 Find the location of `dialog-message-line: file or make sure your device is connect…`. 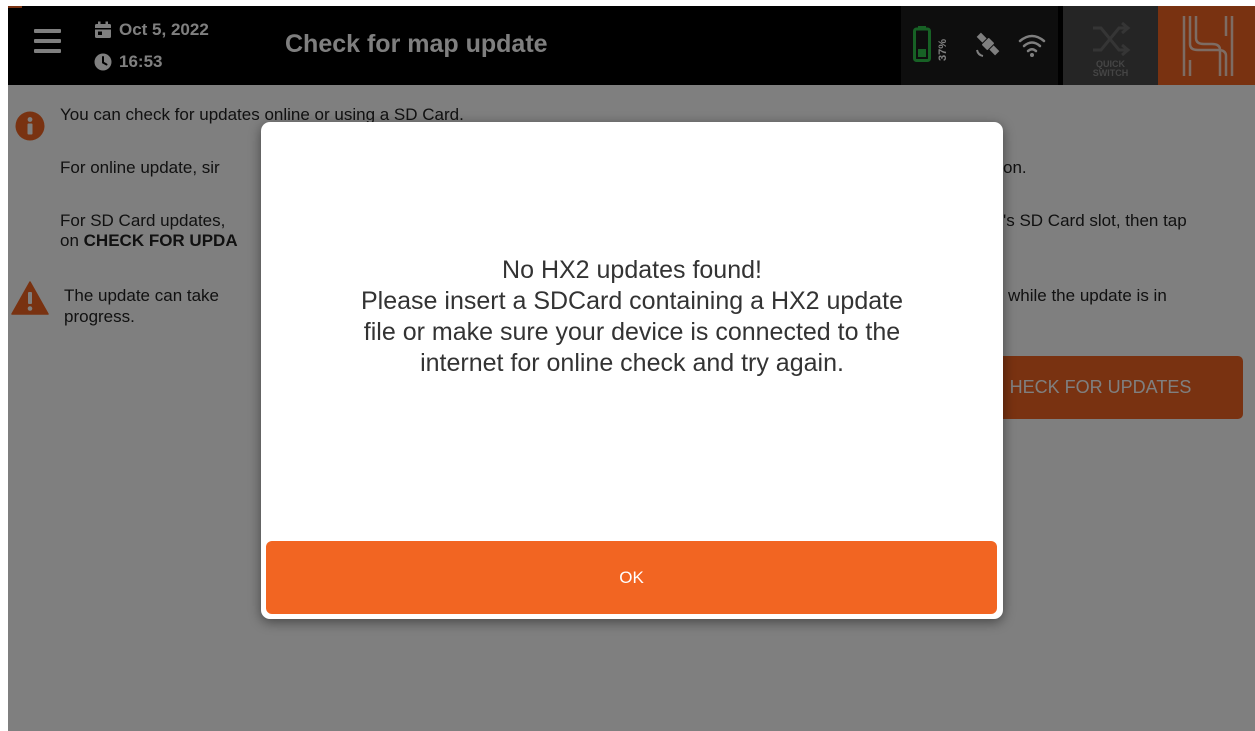

dialog-message-line: file or make sure your device is connect… is located at coordinates (632, 332).